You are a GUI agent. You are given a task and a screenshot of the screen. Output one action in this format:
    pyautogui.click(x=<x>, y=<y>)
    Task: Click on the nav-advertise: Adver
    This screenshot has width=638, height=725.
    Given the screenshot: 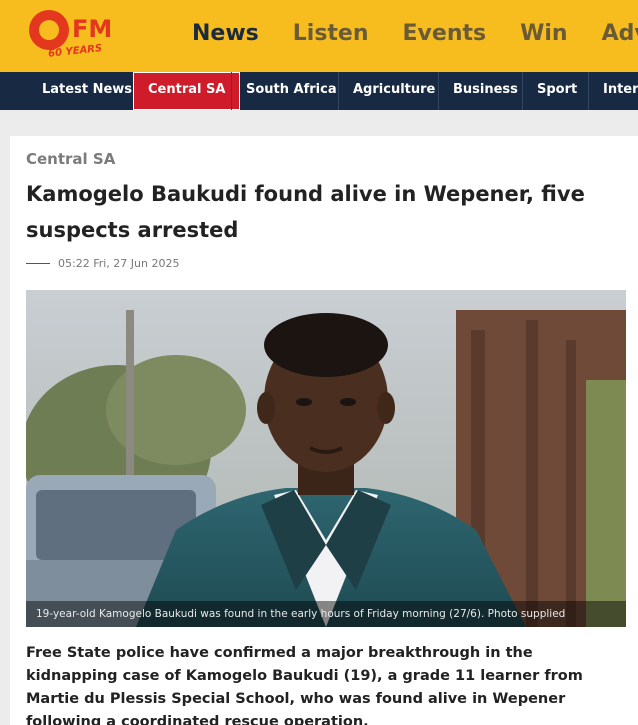 What is the action you would take?
    pyautogui.click(x=620, y=34)
    